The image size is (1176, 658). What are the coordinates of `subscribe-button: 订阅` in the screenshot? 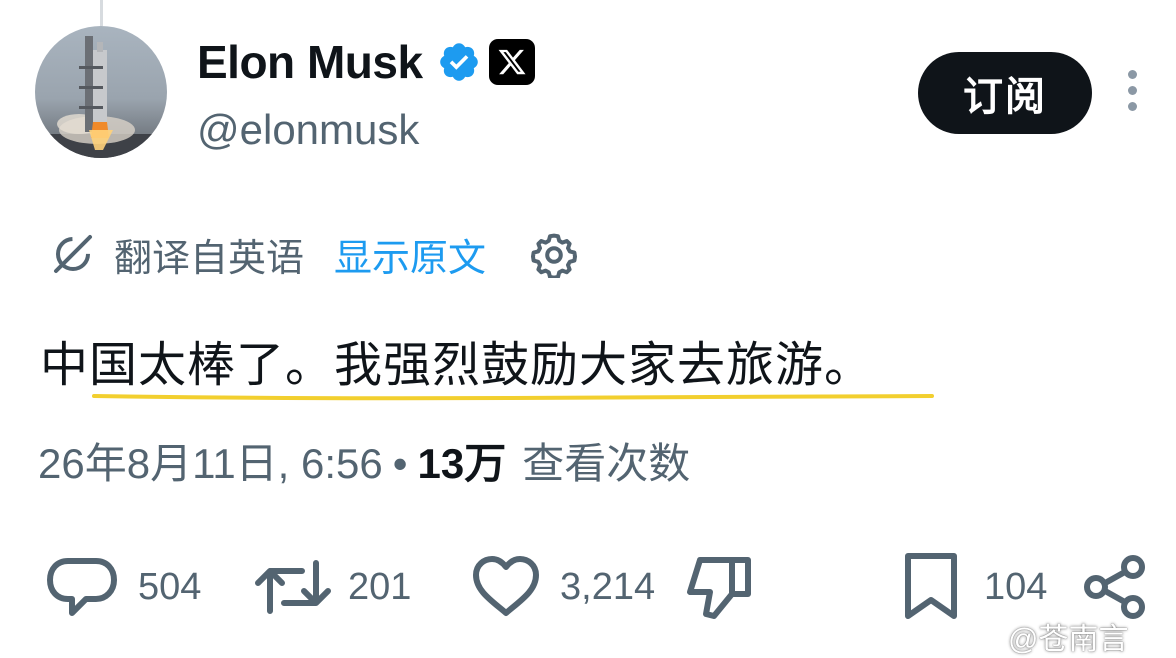 It's located at (1005, 93).